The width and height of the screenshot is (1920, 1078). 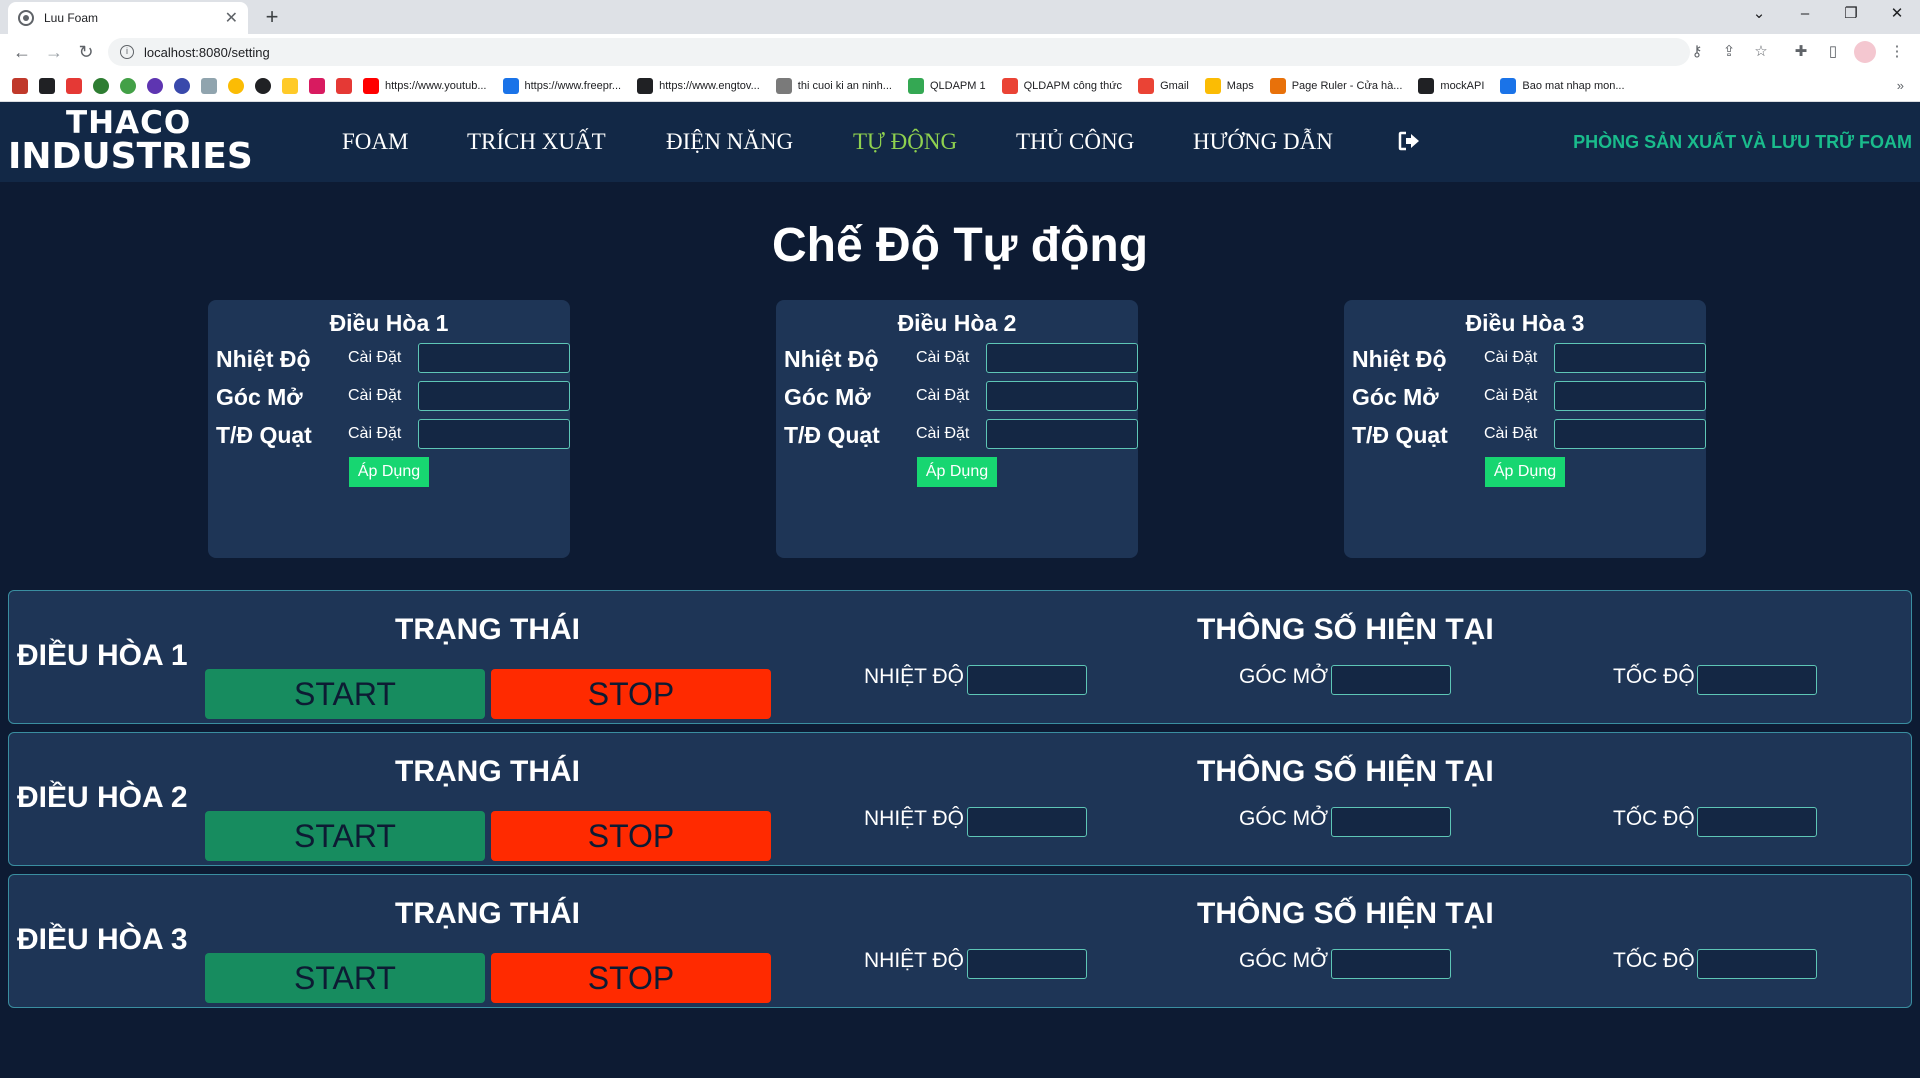 What do you see at coordinates (22, 52) in the screenshot?
I see `back-arrow-icon: ←` at bounding box center [22, 52].